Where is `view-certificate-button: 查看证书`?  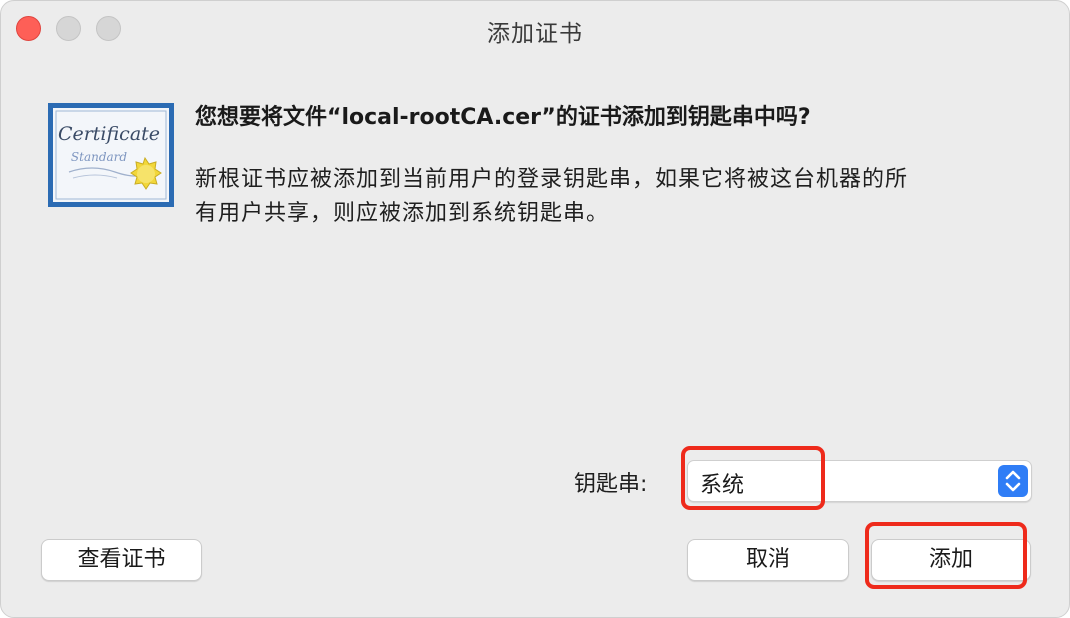
view-certificate-button: 查看证书 is located at coordinates (121, 560).